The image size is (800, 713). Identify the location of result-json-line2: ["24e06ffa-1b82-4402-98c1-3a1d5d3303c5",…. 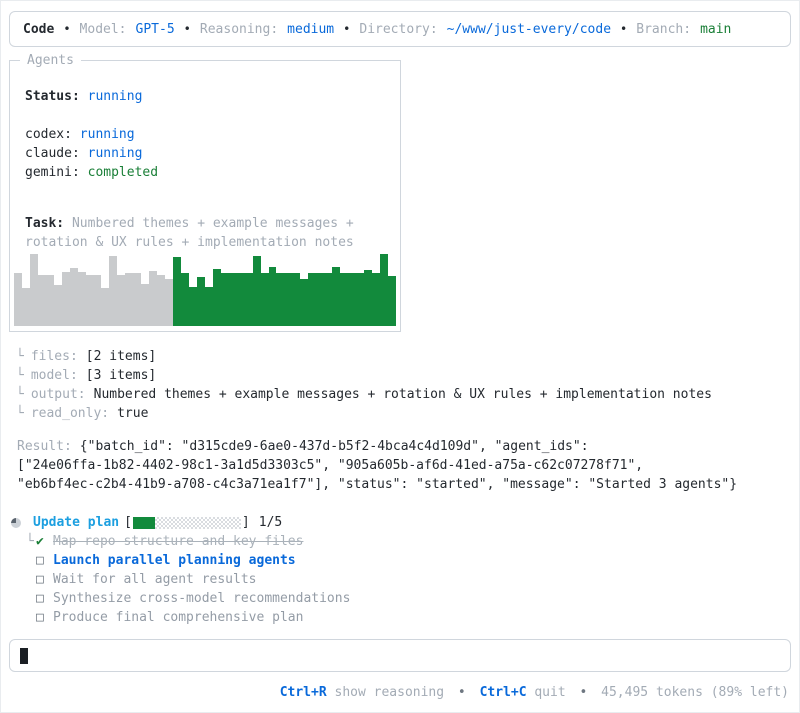
(330, 465).